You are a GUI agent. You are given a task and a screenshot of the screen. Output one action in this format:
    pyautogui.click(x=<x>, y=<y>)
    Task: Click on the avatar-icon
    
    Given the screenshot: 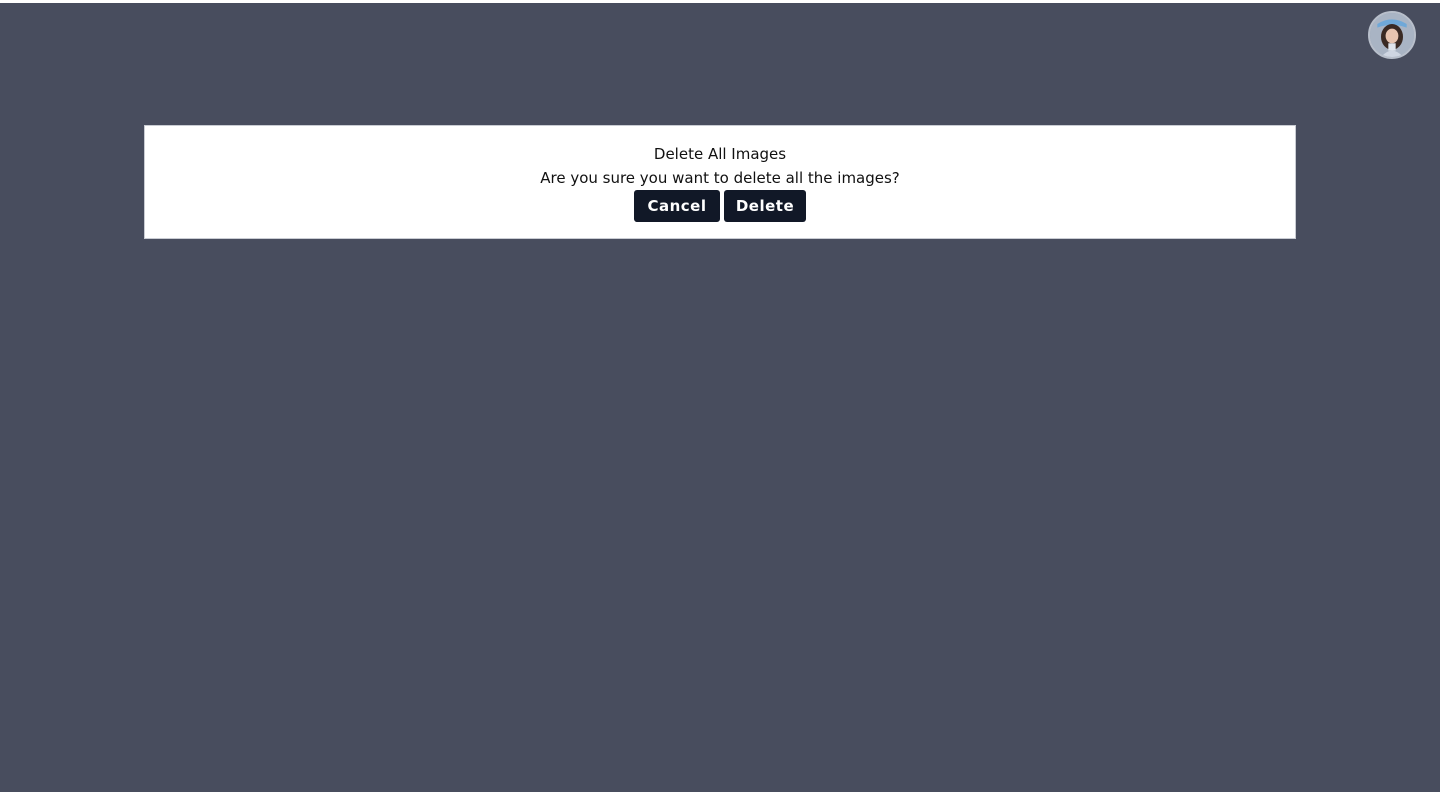 What is the action you would take?
    pyautogui.click(x=1392, y=35)
    